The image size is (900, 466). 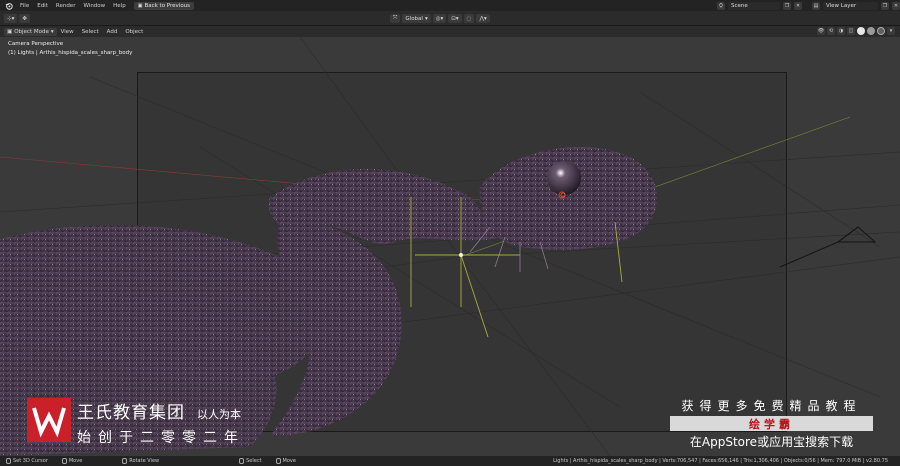 I want to click on view-layer-copy-icon: ❐, so click(x=885, y=5).